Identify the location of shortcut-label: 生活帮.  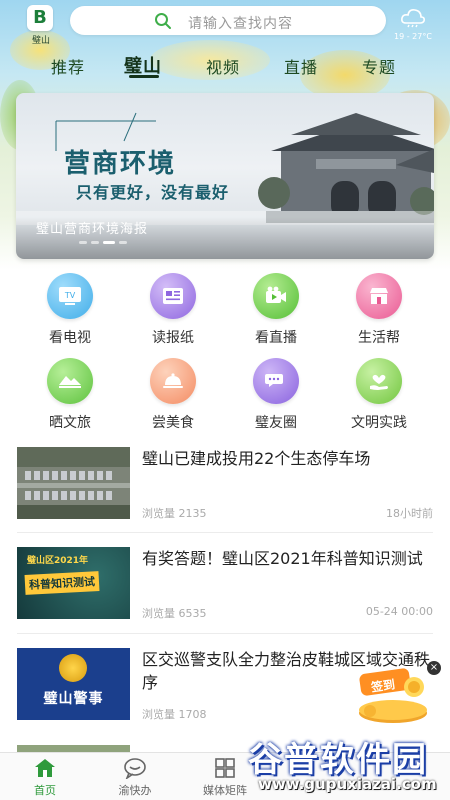
(379, 338).